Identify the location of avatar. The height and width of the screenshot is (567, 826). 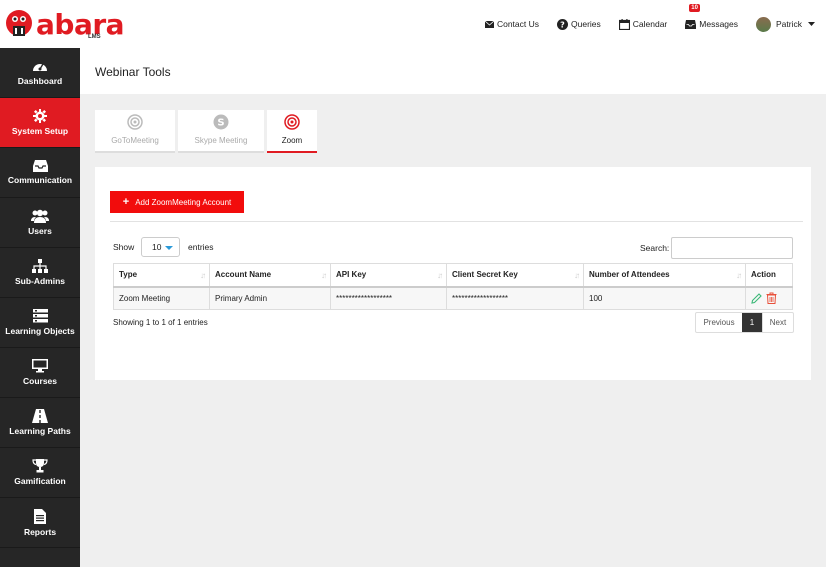
(764, 24).